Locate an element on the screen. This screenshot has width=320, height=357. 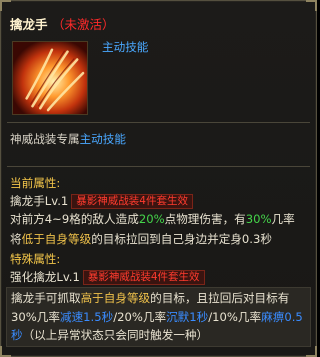
current-desc-line-2: 将低于自身等级的目标拉回到自己身边并定身0.3秒 is located at coordinates (141, 239).